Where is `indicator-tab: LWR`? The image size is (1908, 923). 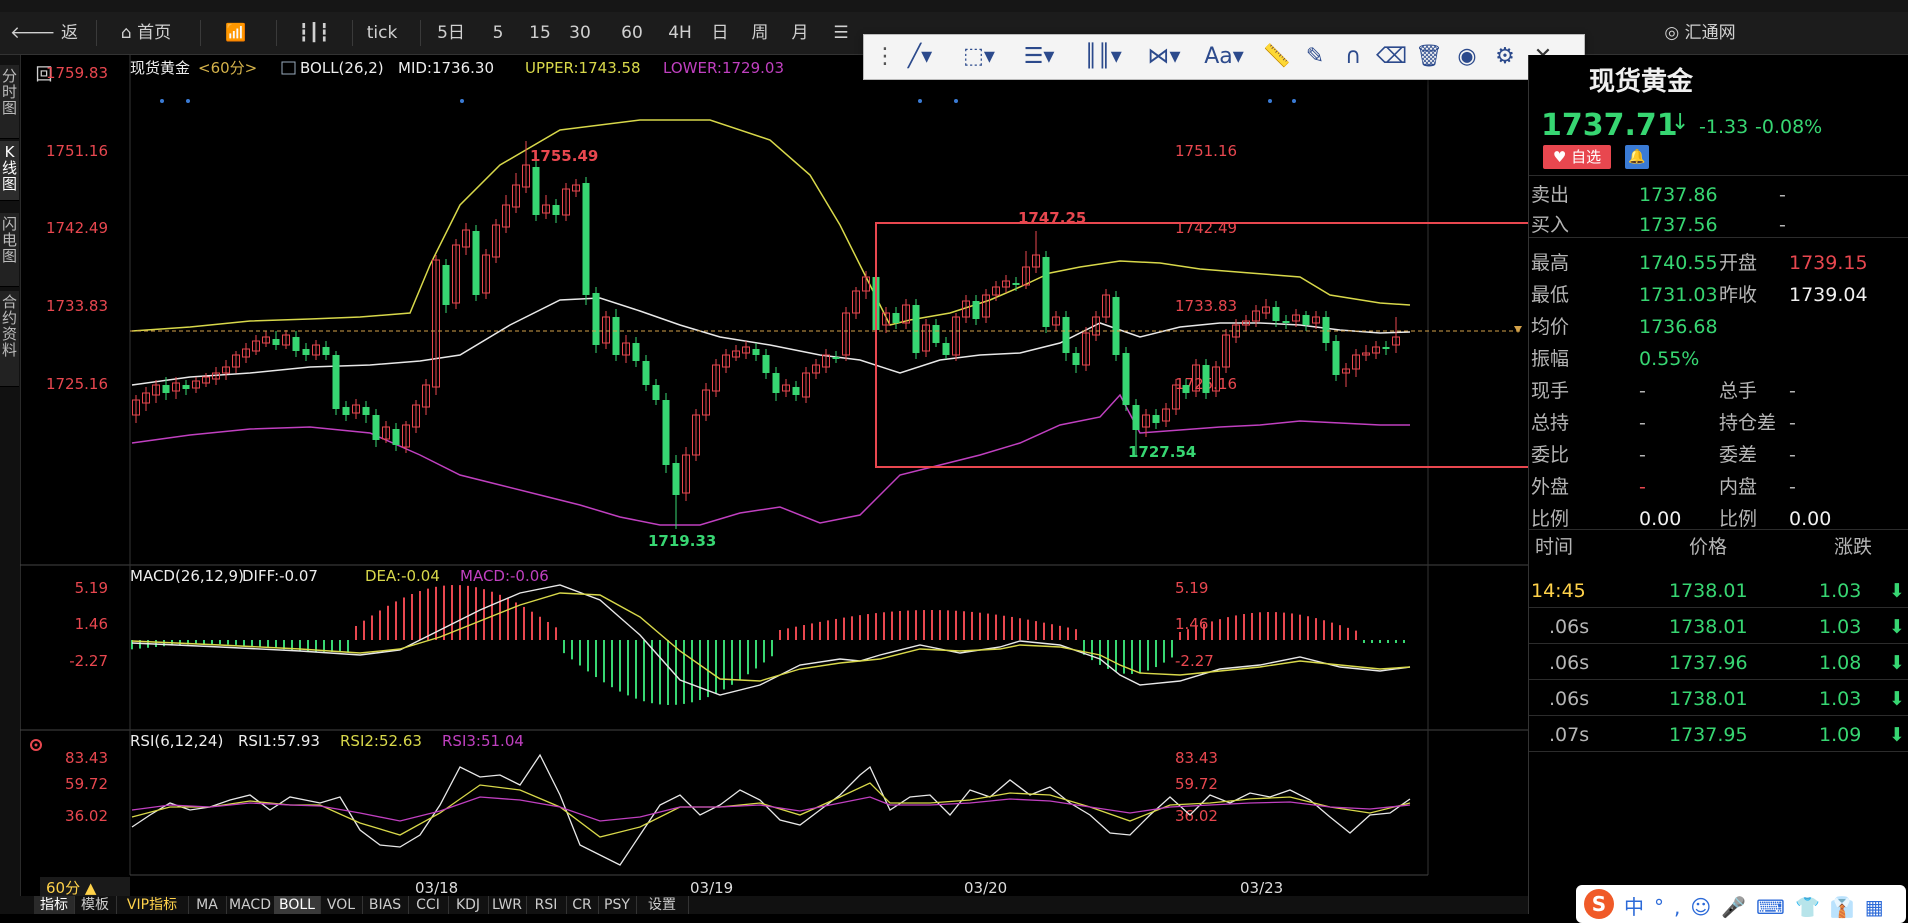 indicator-tab: LWR is located at coordinates (507, 905).